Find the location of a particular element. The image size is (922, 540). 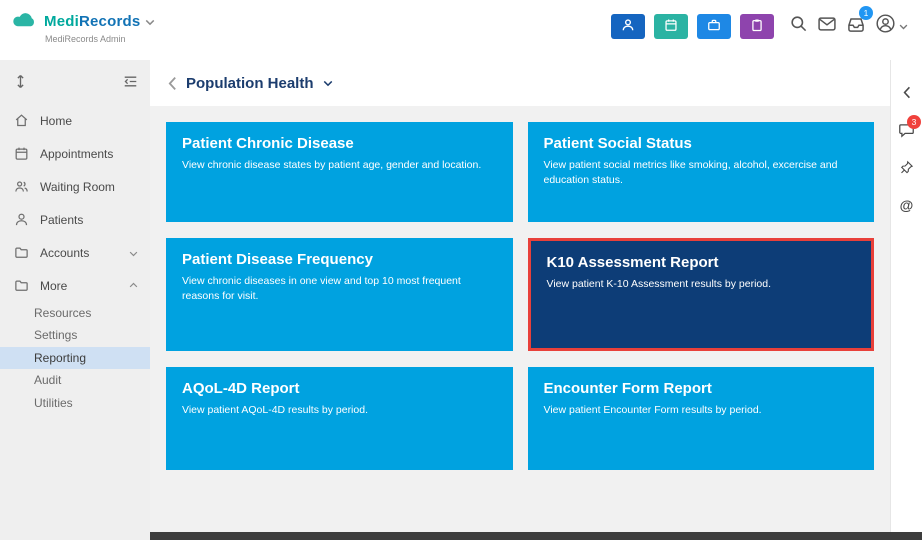

resize-sidebar-icon is located at coordinates (20, 84).